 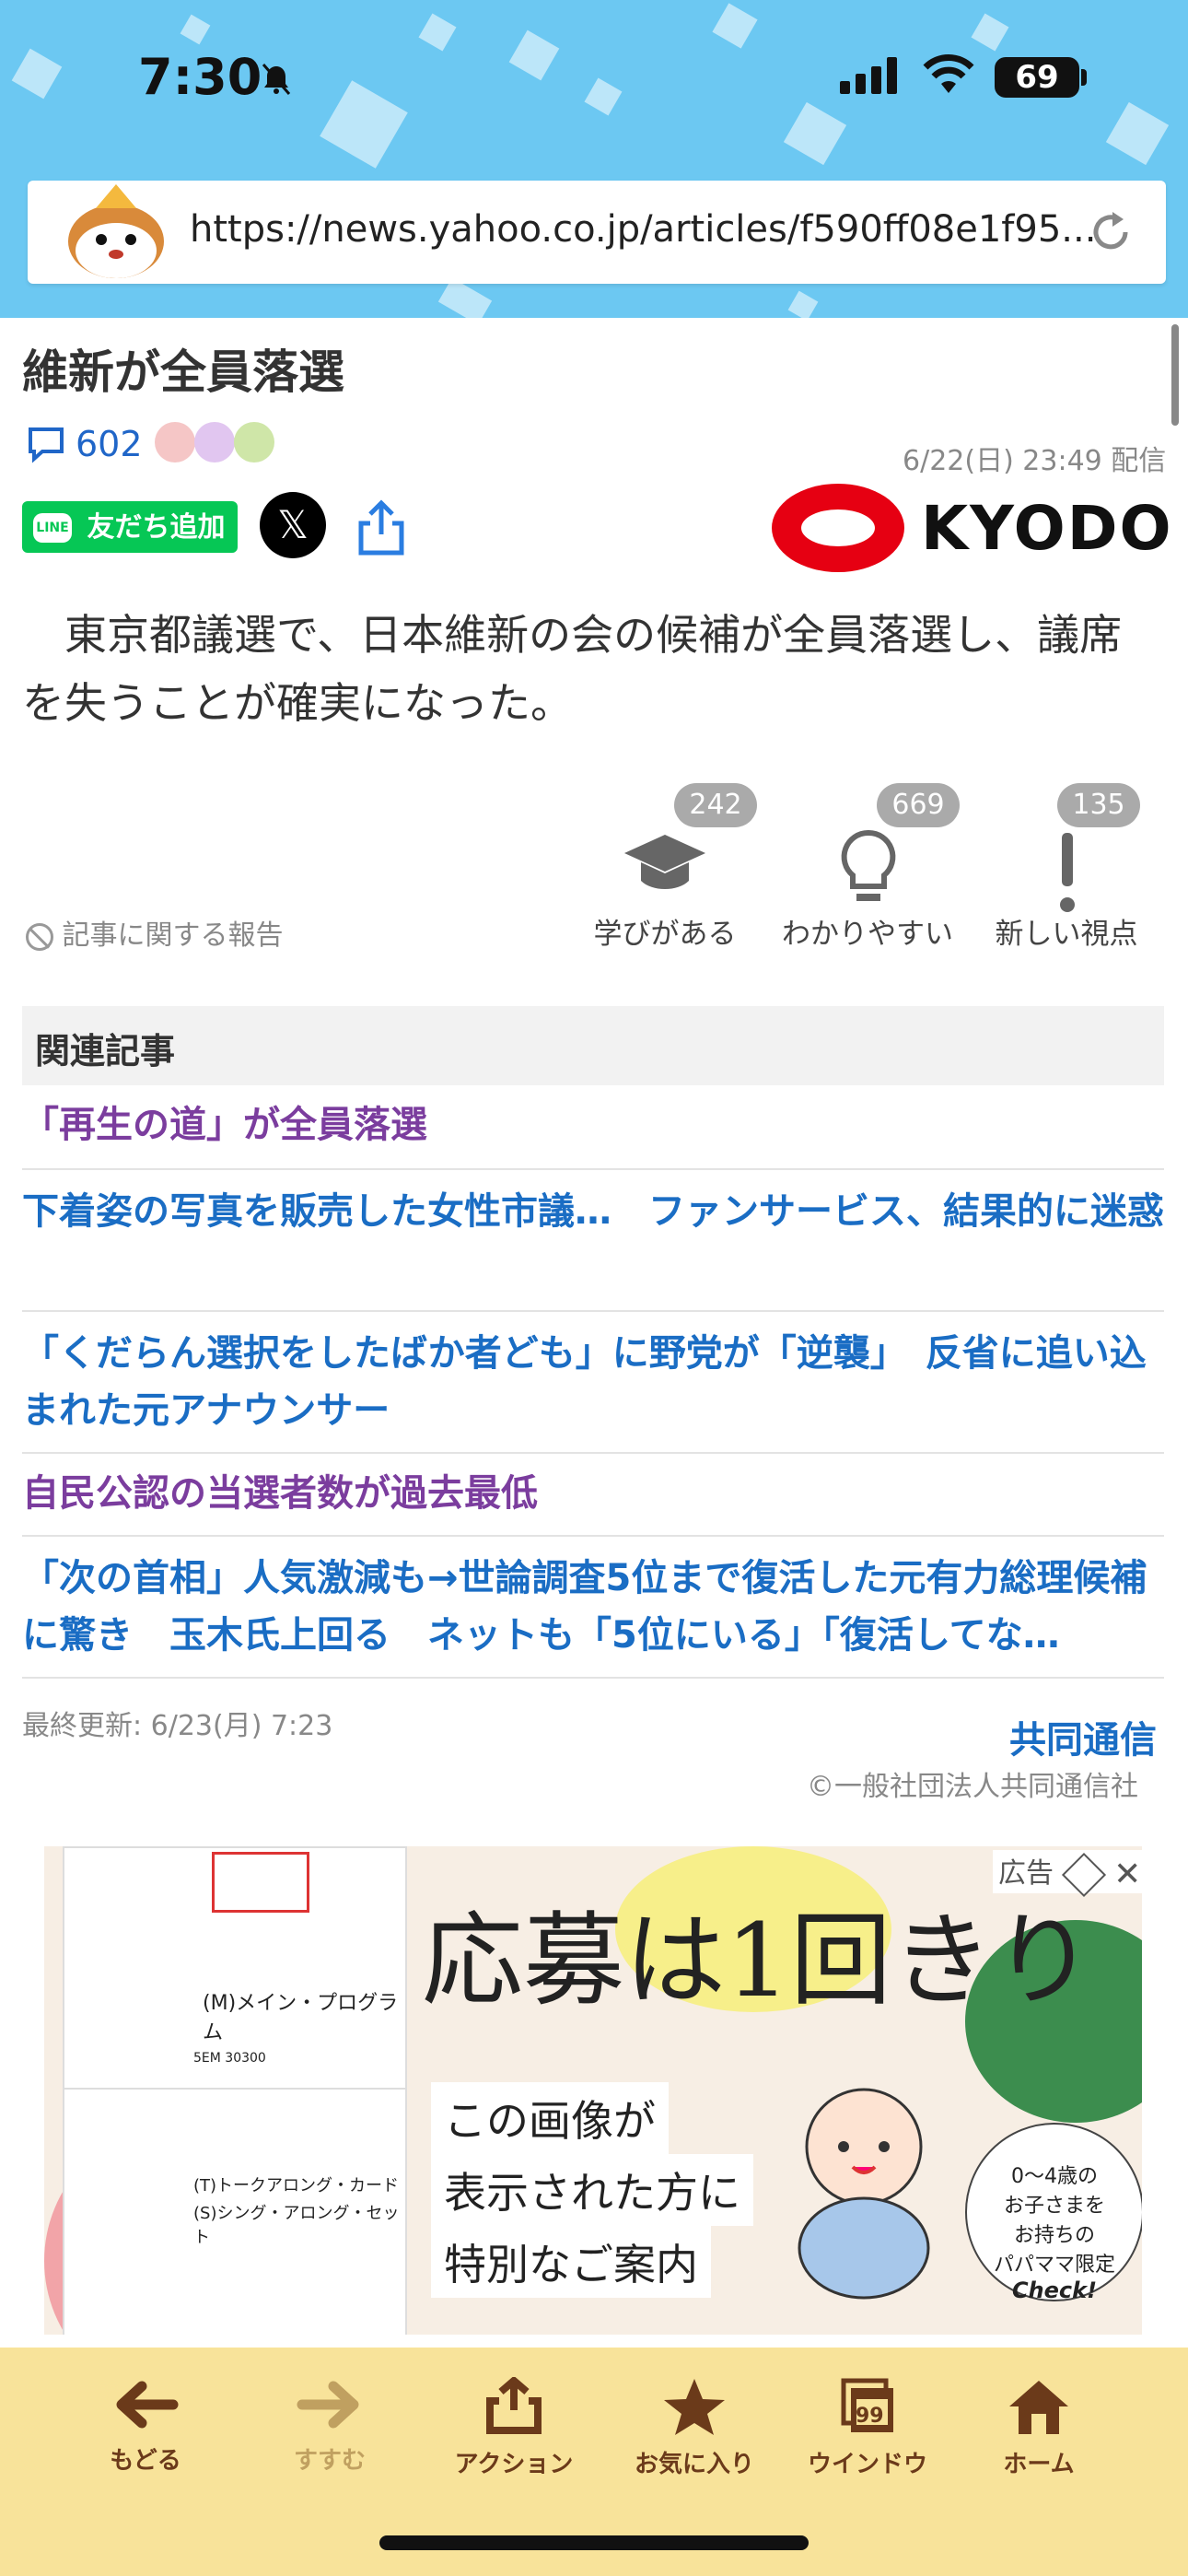 I want to click on article-body: 東京都議選で、日本維新の会の候補が全員落選し、議席を失うことが確実になった。, so click(x=572, y=669).